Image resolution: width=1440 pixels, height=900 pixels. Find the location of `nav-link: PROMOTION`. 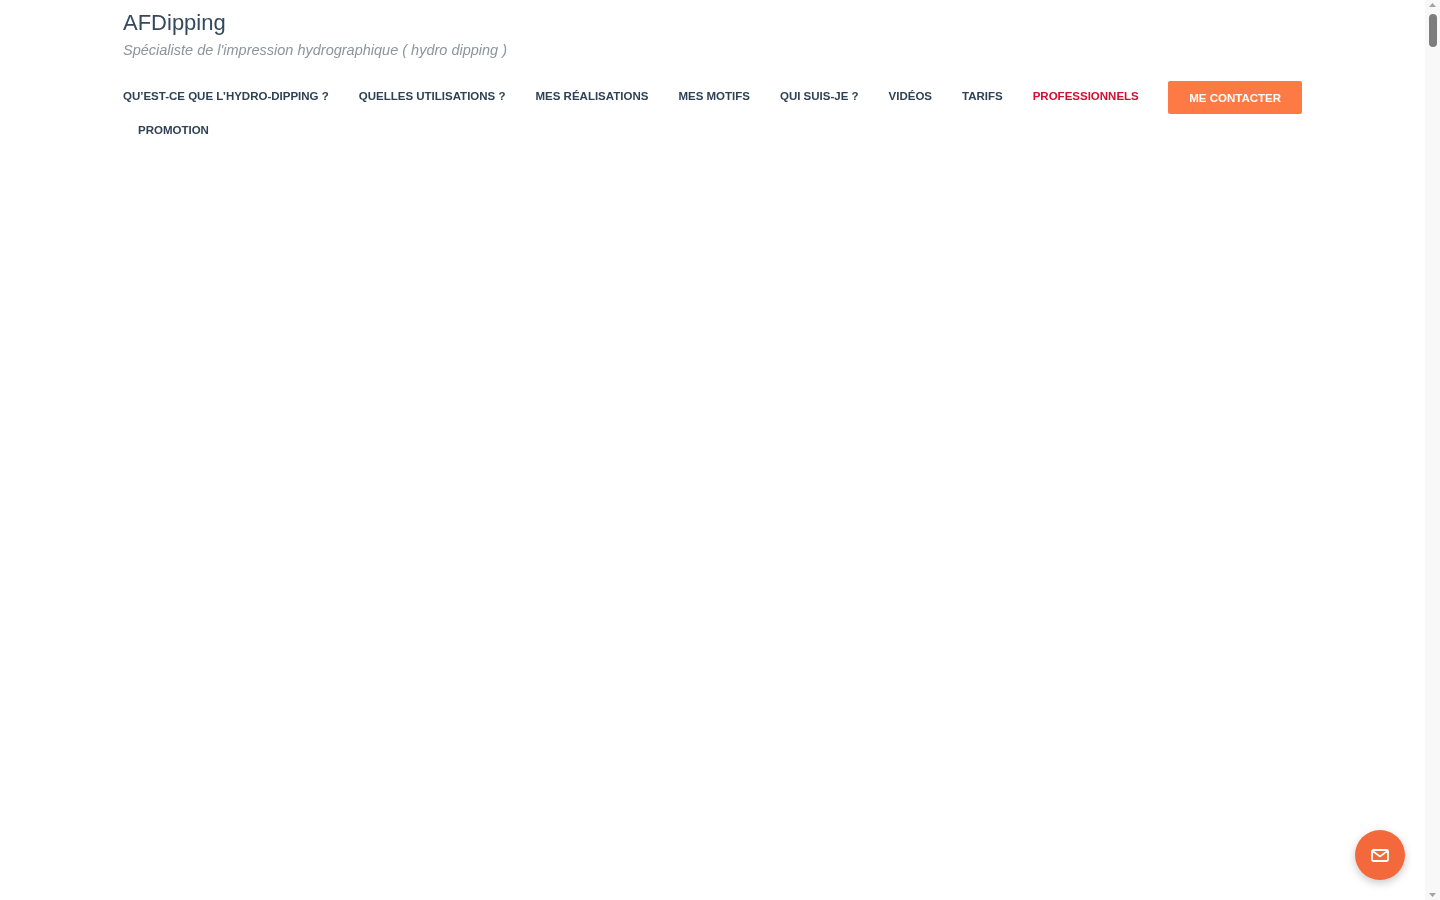

nav-link: PROMOTION is located at coordinates (173, 130).